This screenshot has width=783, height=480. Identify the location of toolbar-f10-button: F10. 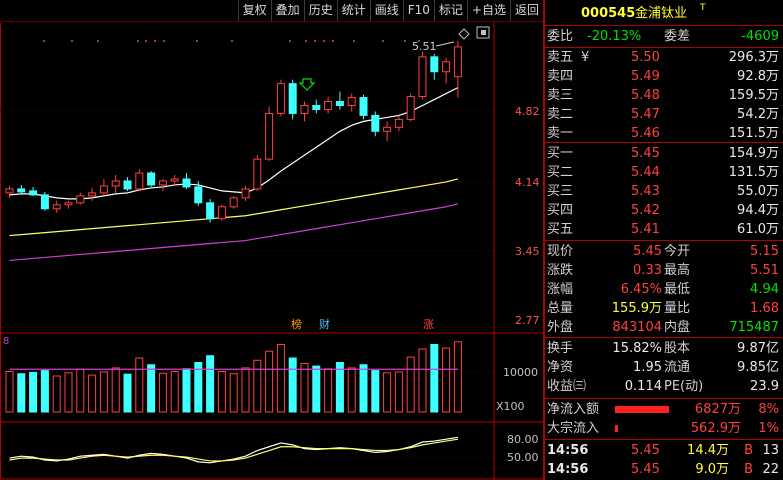
(418, 10).